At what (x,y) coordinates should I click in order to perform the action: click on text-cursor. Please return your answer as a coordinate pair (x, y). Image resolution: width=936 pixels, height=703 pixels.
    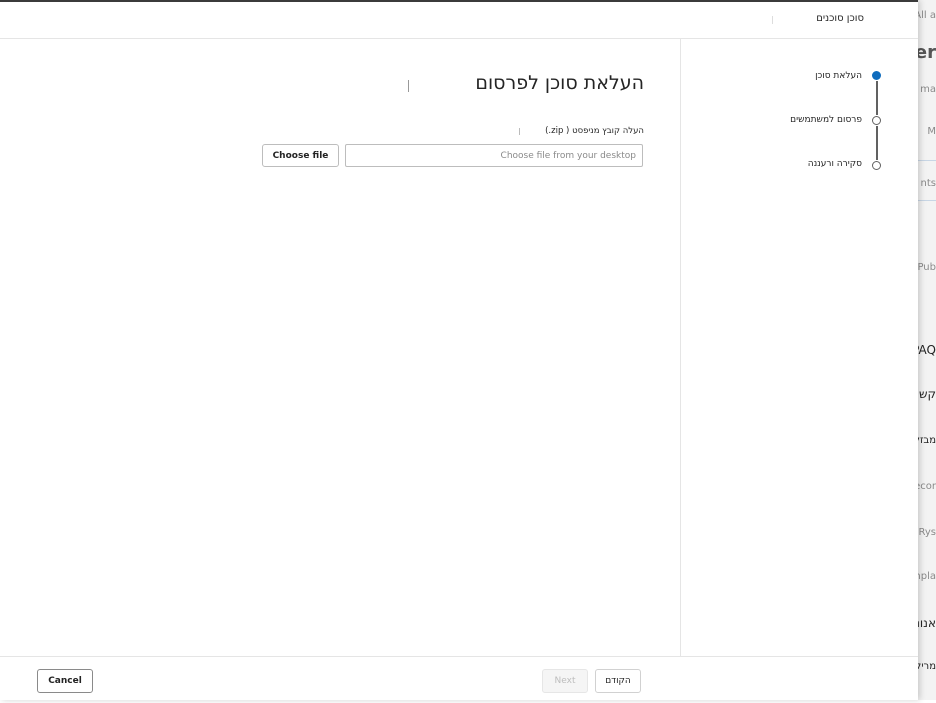
    Looking at the image, I should click on (408, 86).